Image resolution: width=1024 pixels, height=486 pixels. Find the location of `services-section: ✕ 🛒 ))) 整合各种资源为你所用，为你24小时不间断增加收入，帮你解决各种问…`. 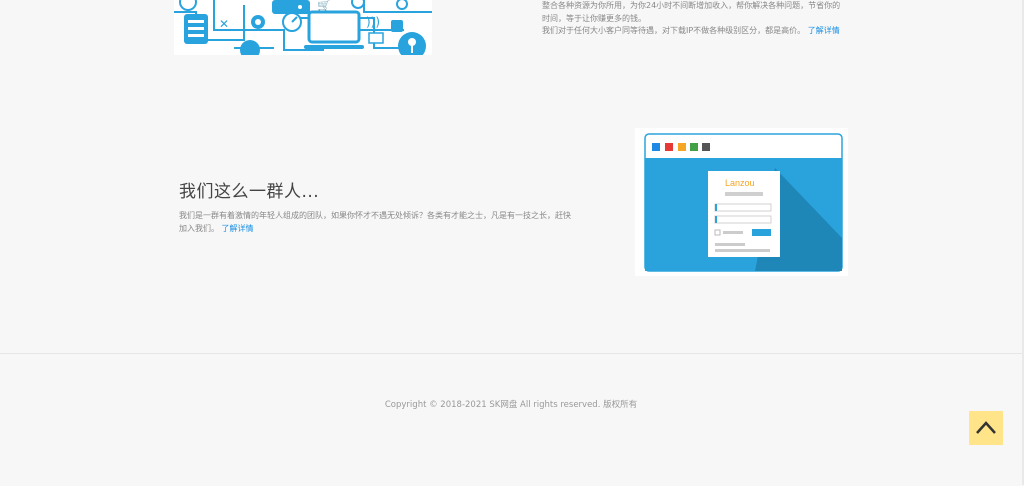

services-section: ✕ 🛒 ))) 整合各种资源为你所用，为你24小时不间断增加收入，帮你解决各种问… is located at coordinates (512, 30).